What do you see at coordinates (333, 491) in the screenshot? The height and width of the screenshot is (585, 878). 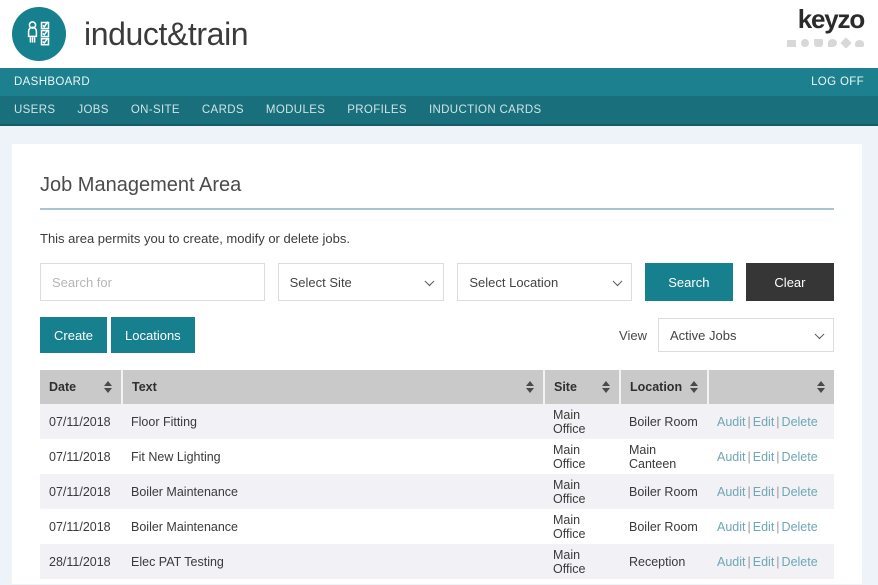 I see `cell-text: Boiler Maintenance` at bounding box center [333, 491].